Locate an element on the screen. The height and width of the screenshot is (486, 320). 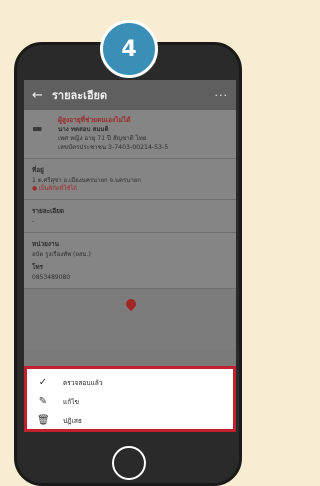
more-options-icon: ··· is located at coordinates (222, 95).